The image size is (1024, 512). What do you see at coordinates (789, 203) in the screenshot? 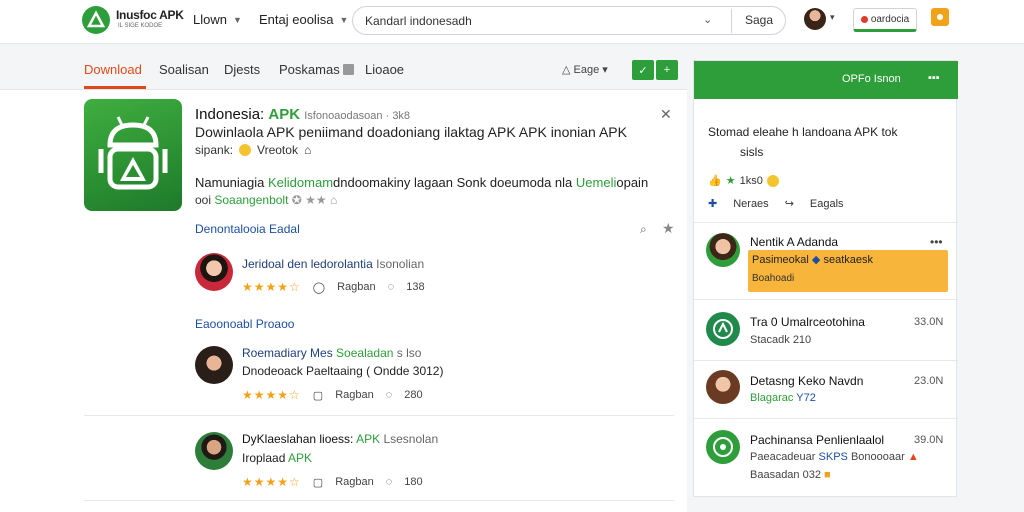
I see `share-icon: ↪` at bounding box center [789, 203].